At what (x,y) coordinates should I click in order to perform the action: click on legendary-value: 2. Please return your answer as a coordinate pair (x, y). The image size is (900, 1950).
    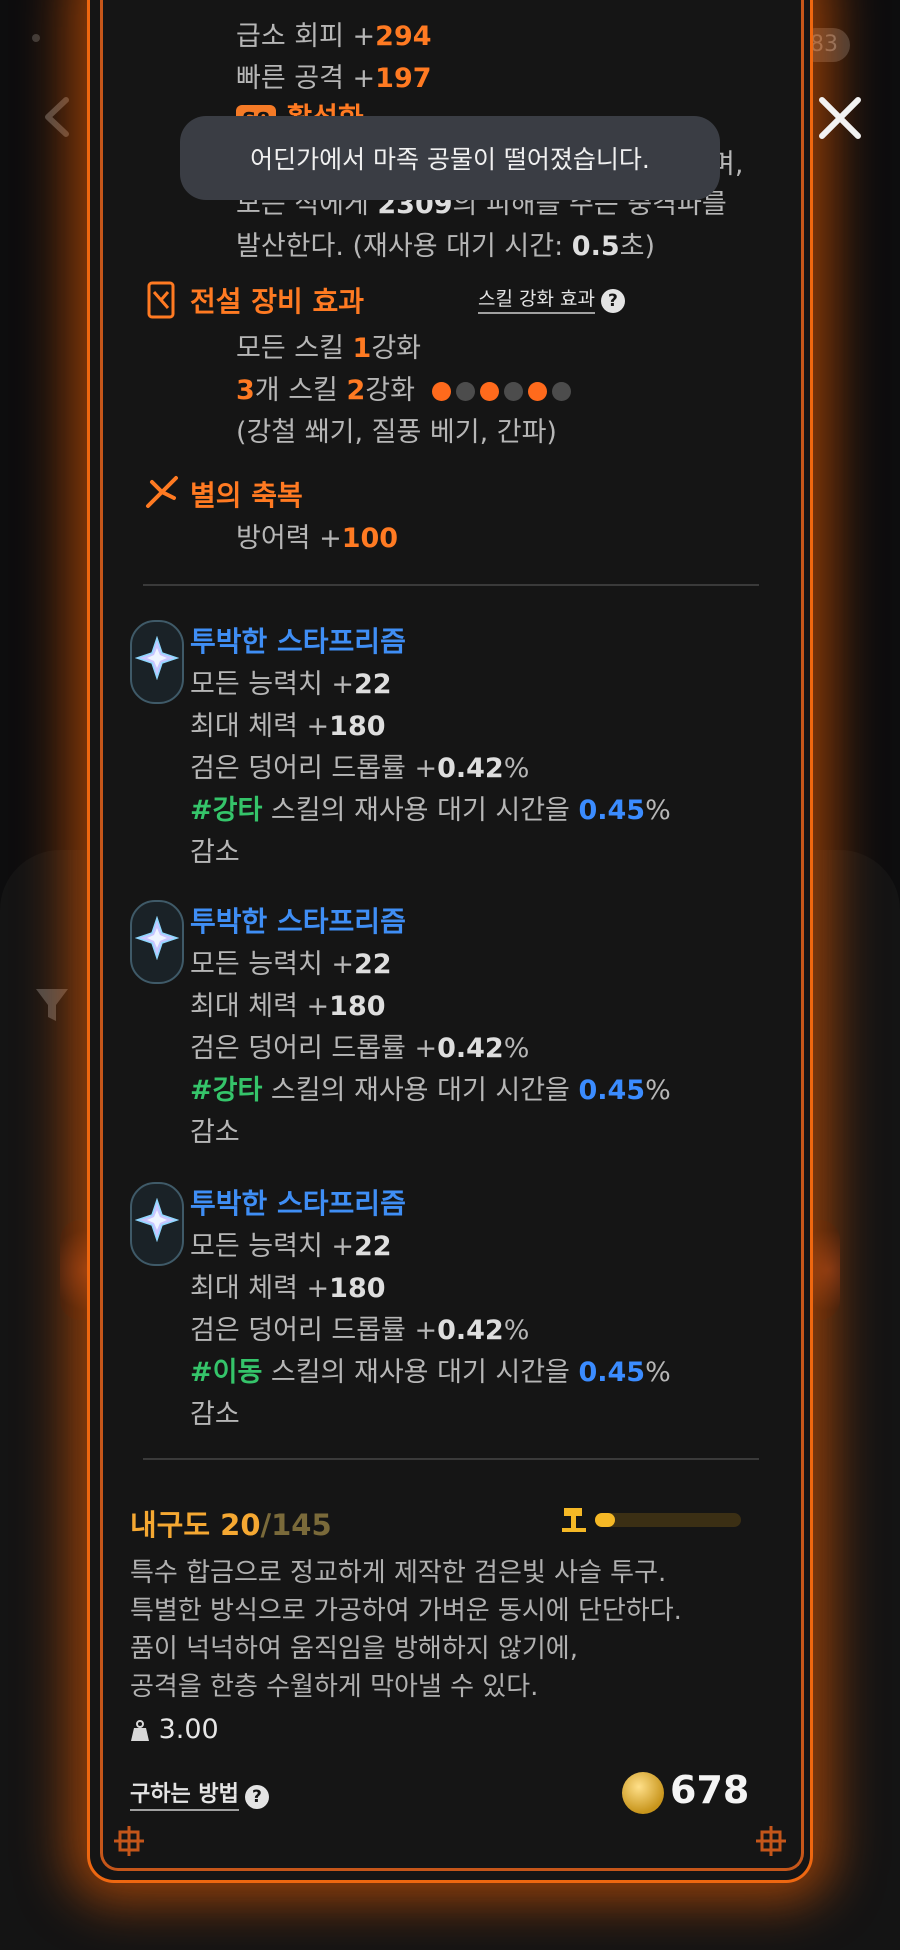
    Looking at the image, I should click on (356, 390).